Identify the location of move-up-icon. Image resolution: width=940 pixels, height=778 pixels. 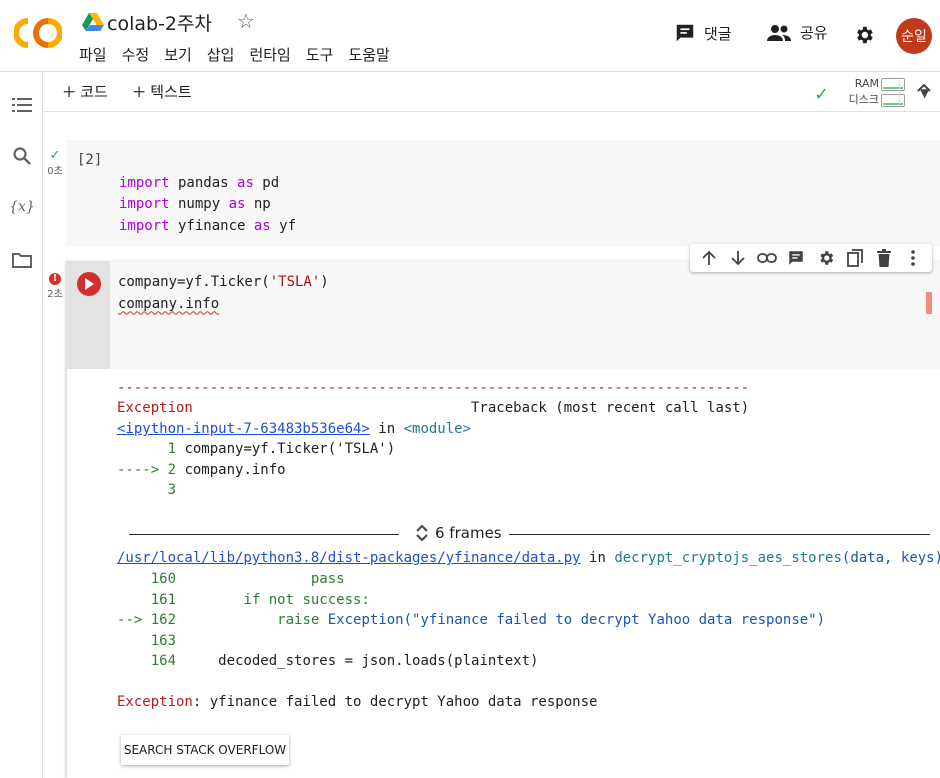
(709, 258).